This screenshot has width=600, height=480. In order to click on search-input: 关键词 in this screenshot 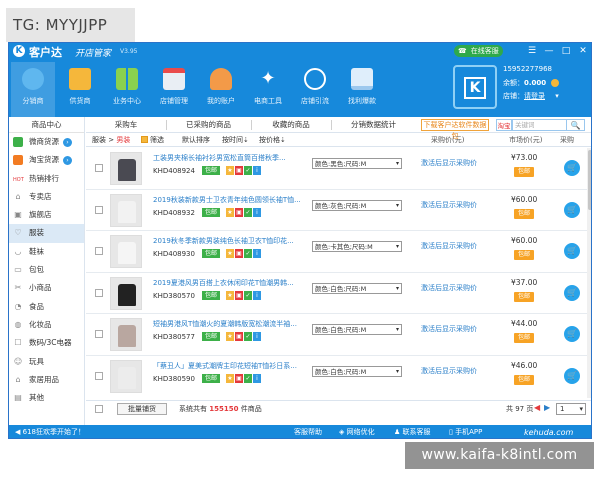, I will do `click(539, 125)`.